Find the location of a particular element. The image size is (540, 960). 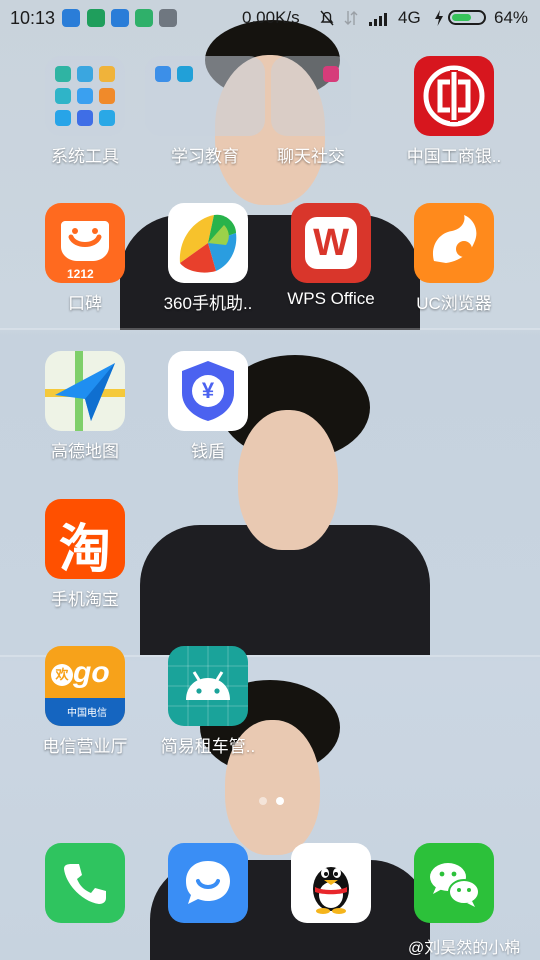

taobao-icon: 淘 is located at coordinates (85, 539).